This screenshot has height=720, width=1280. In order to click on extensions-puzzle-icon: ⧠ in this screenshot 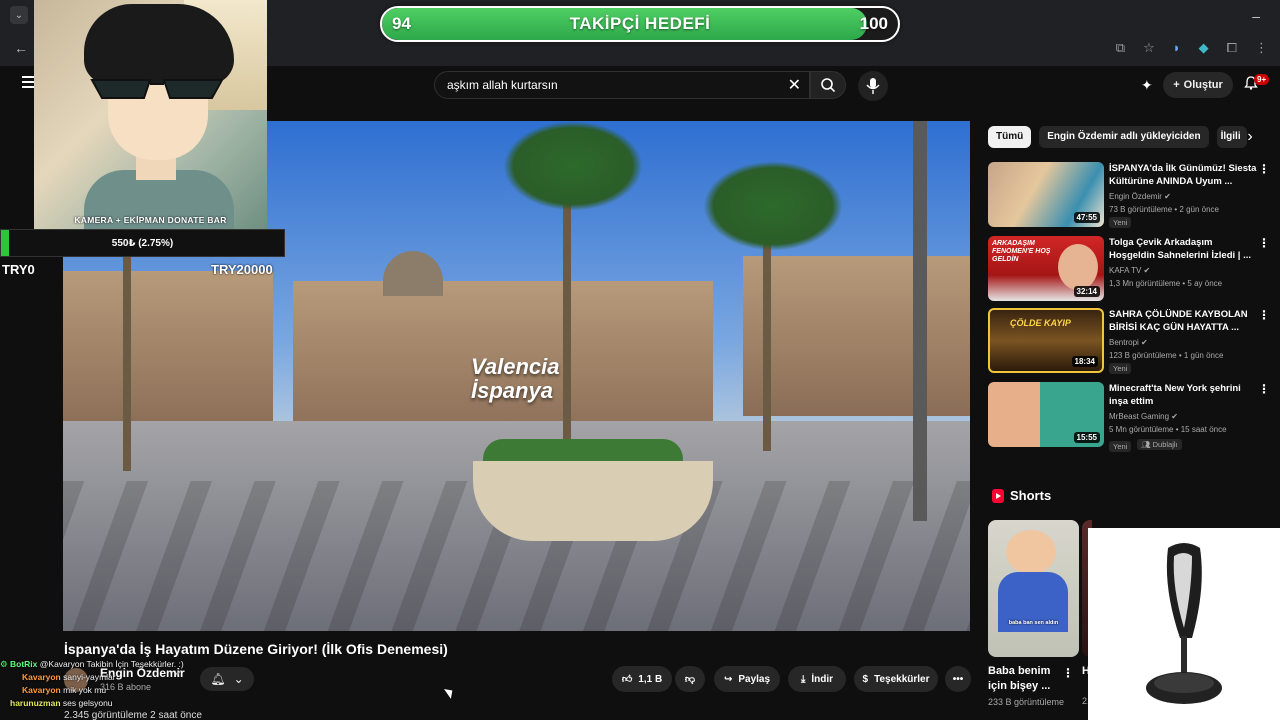, I will do `click(1232, 48)`.